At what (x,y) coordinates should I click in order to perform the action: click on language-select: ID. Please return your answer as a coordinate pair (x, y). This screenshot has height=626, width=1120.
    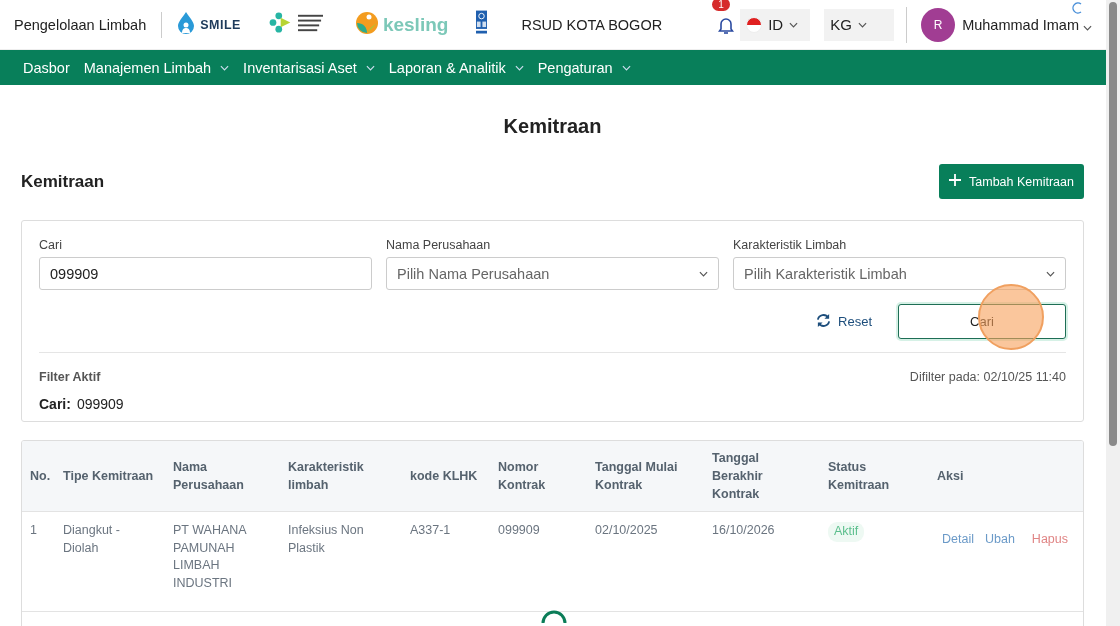
    Looking at the image, I should click on (775, 24).